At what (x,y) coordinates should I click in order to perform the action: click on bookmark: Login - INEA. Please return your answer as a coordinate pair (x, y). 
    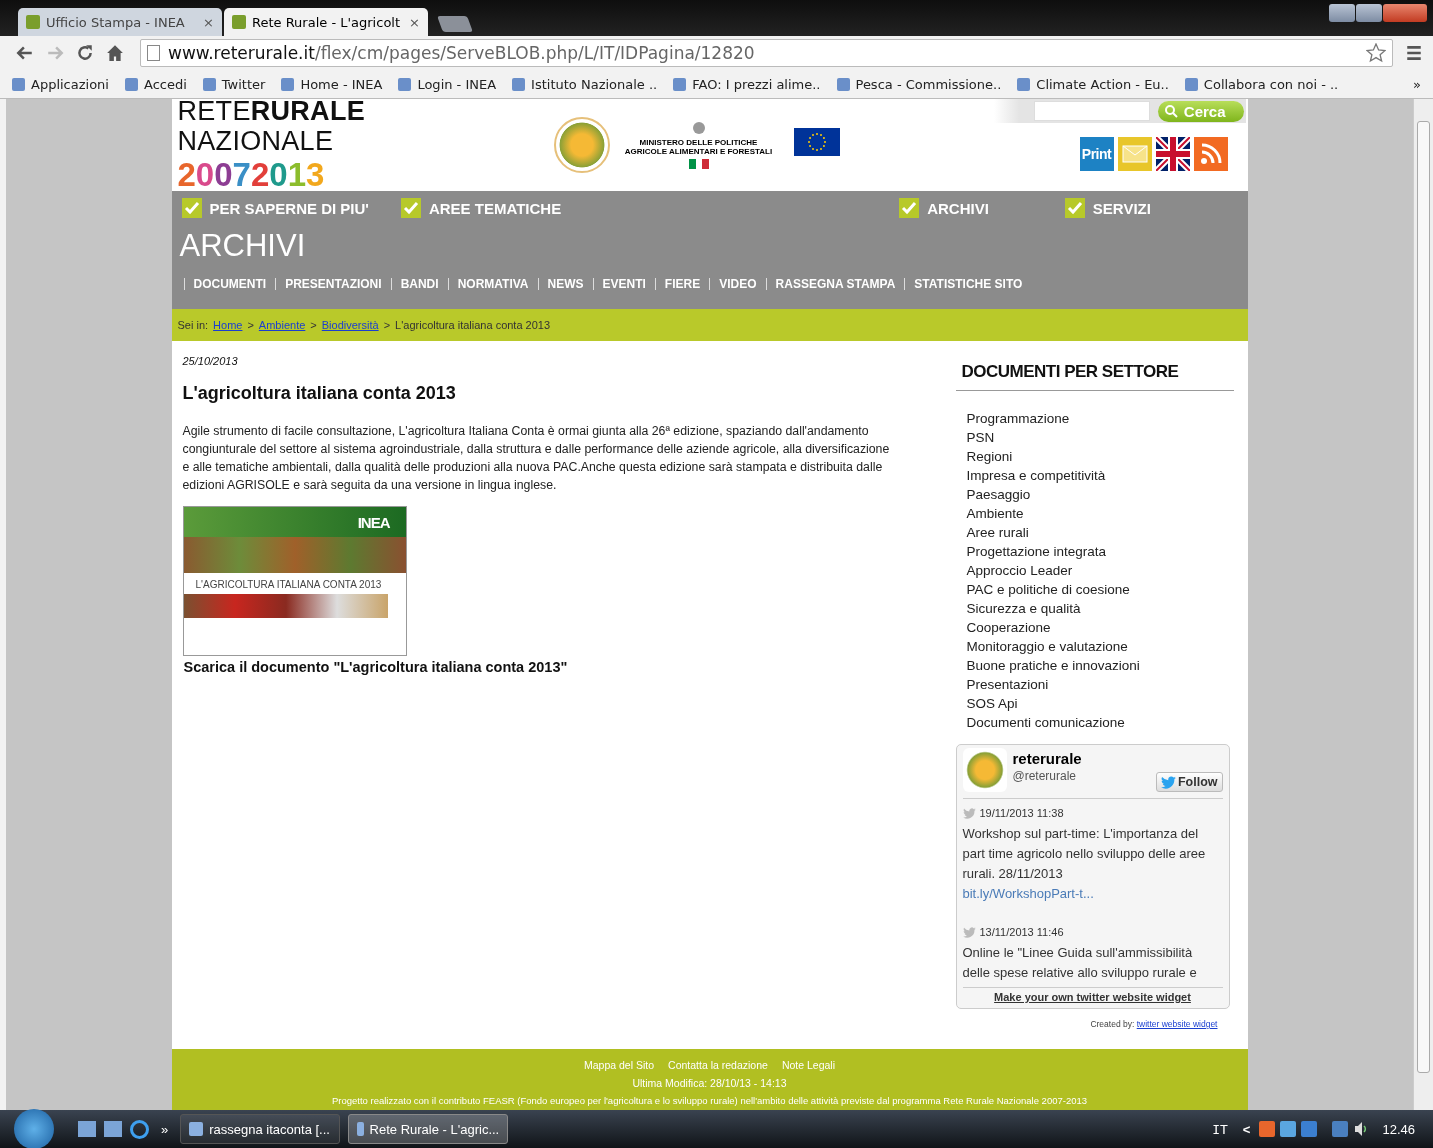
    Looking at the image, I should click on (447, 84).